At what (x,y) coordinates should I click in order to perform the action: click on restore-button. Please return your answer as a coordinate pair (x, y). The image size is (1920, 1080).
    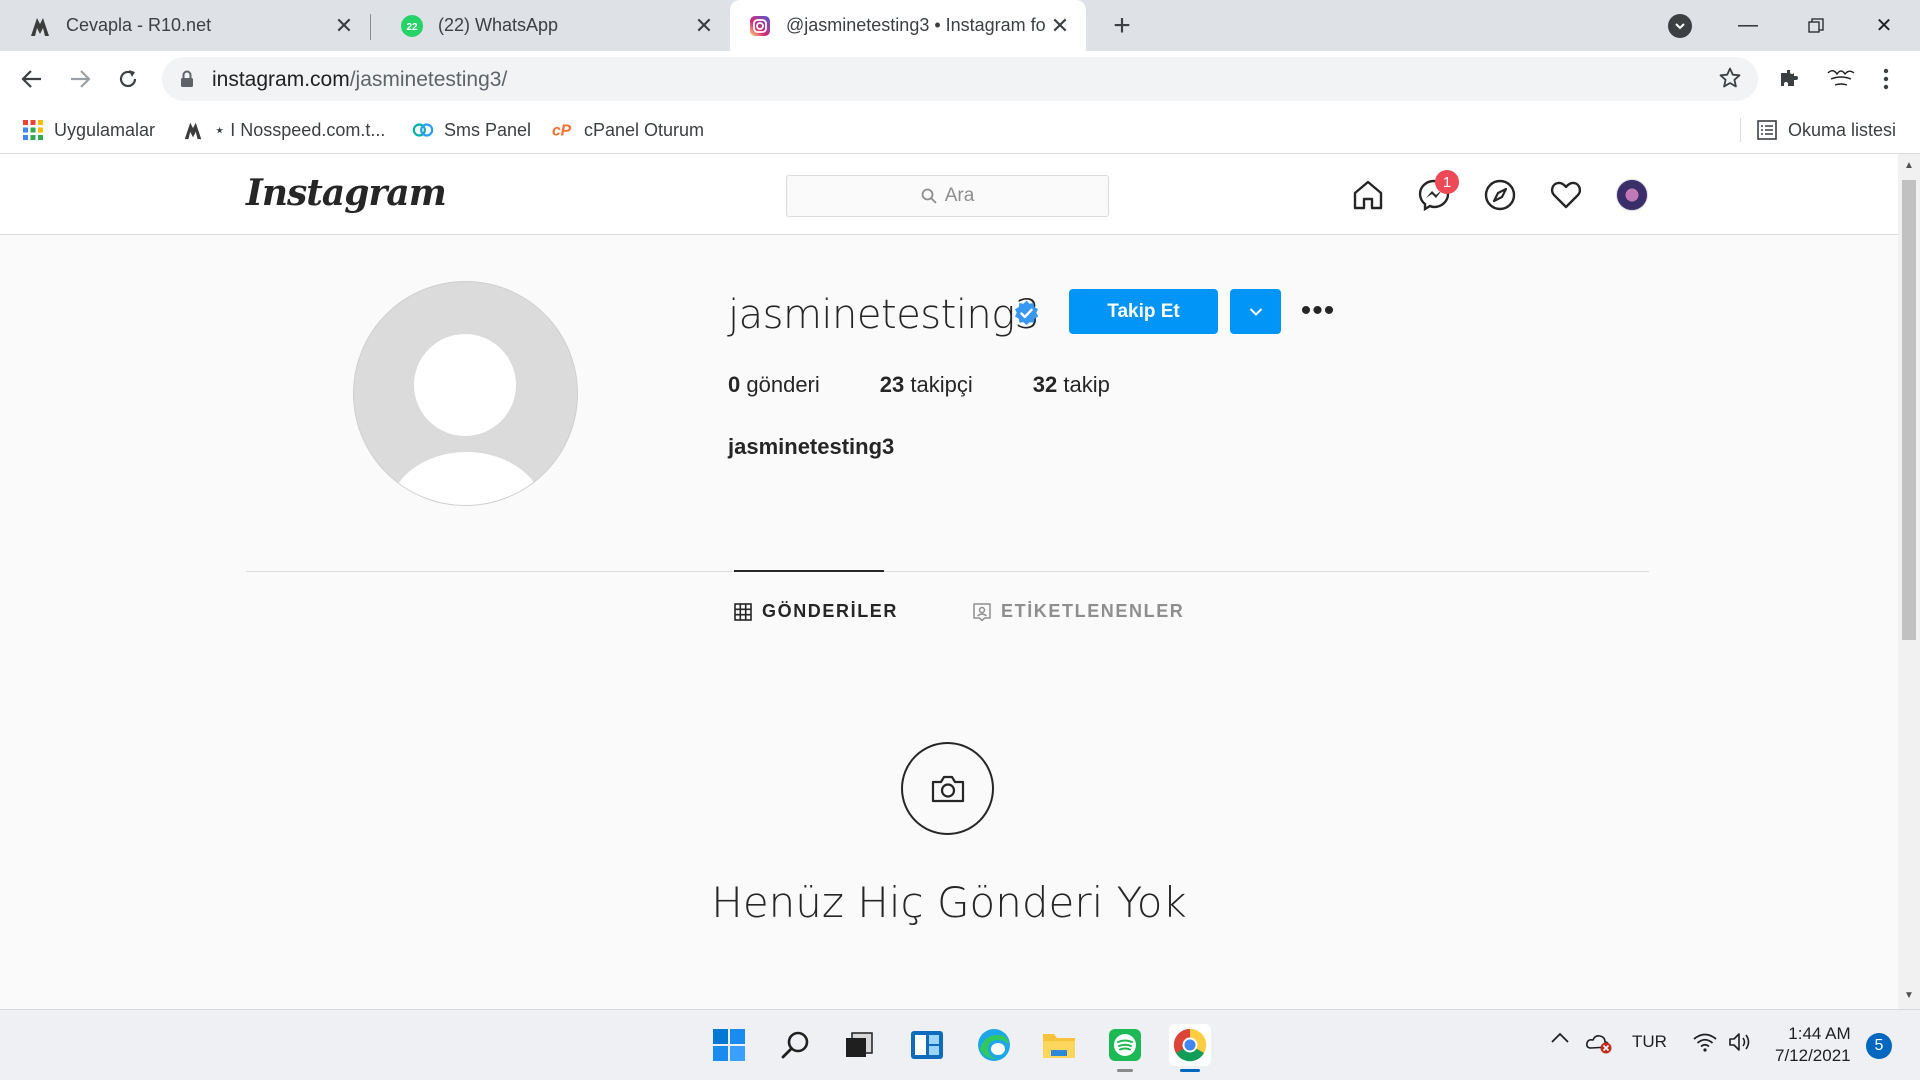
    Looking at the image, I should click on (1816, 25).